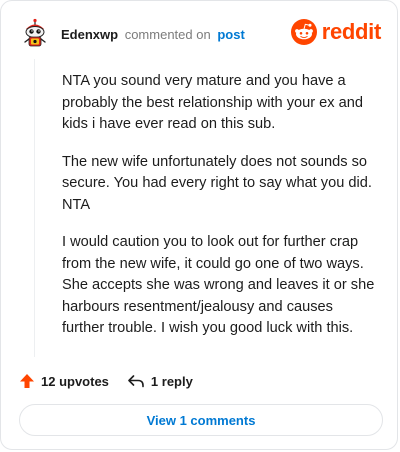 The image size is (400, 452). I want to click on reply-count: 1 reply, so click(171, 381).